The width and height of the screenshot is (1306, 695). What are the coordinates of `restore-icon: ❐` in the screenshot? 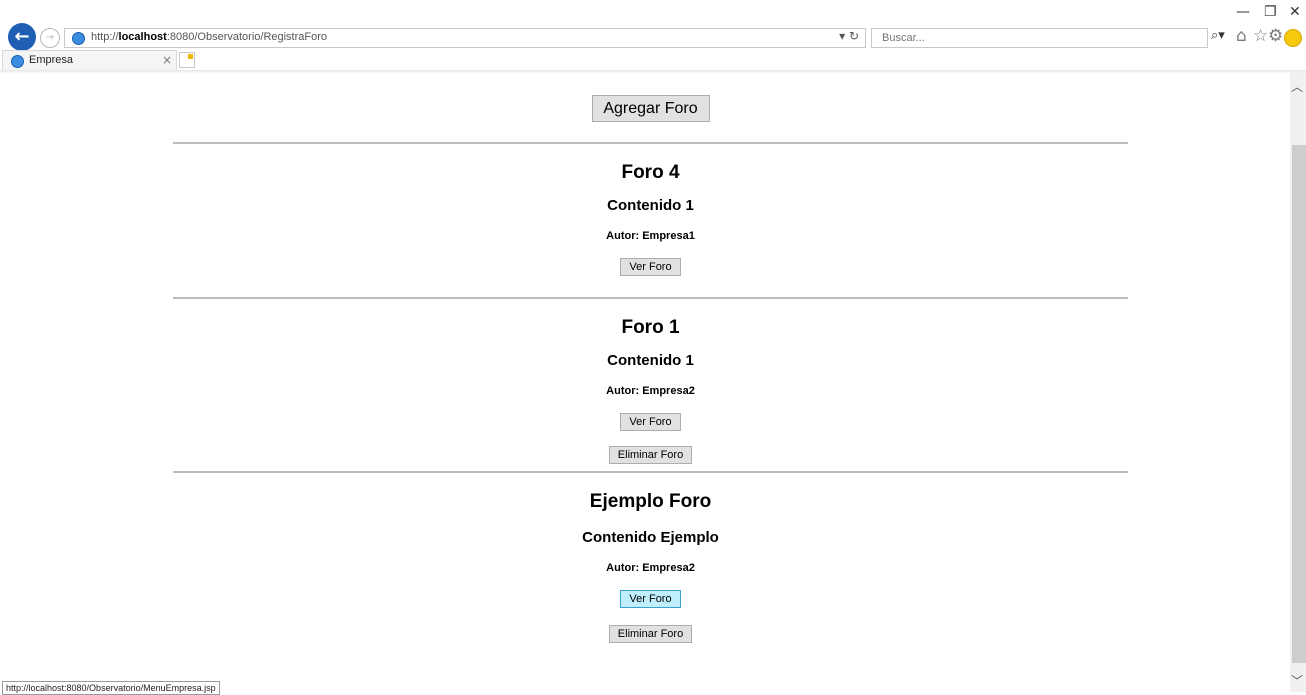 It's located at (1270, 12).